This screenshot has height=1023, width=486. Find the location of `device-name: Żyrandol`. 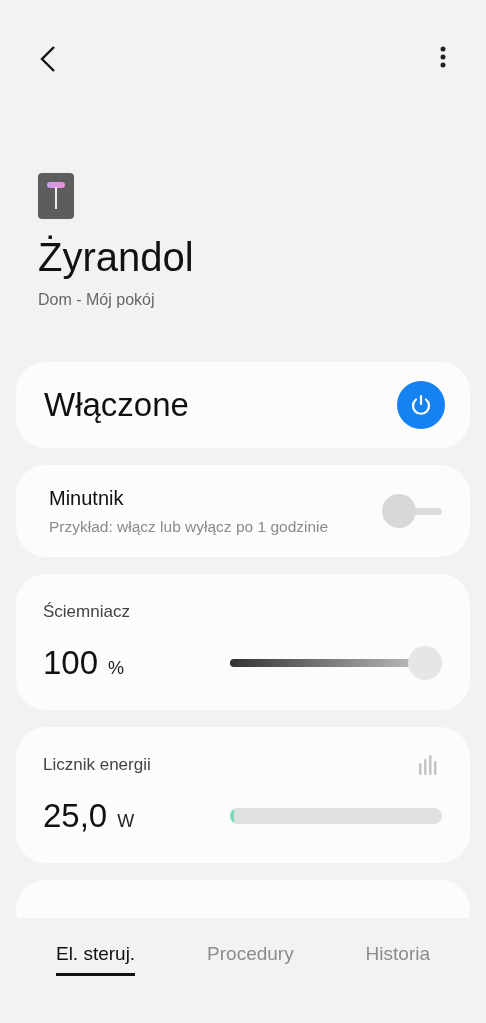

device-name: Żyrandol is located at coordinates (116, 258).